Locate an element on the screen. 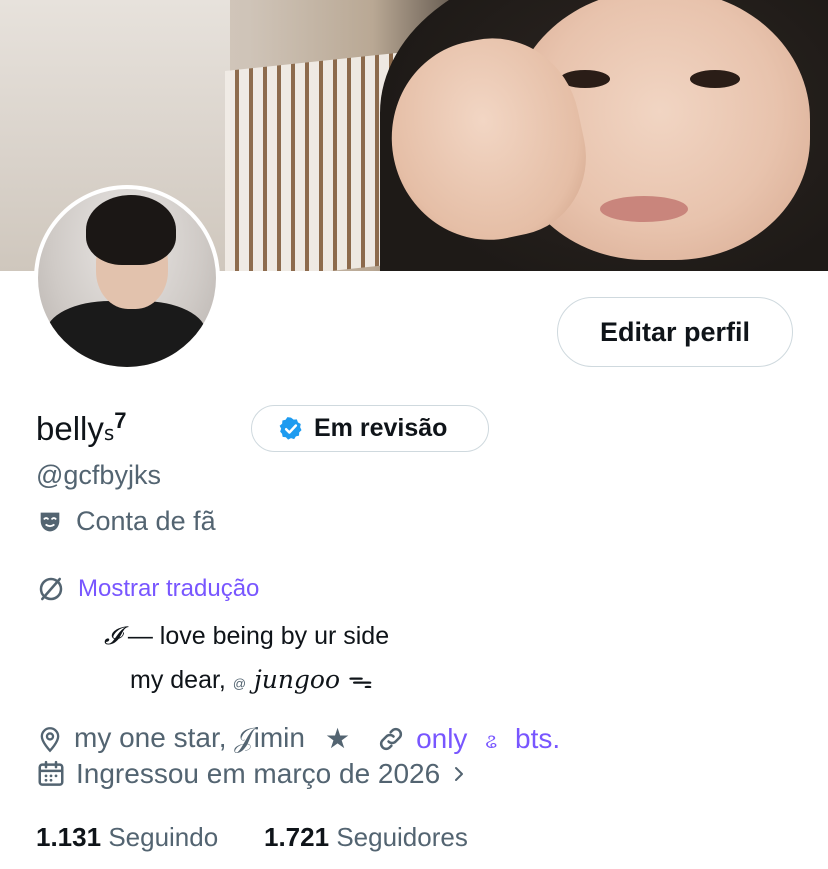 The image size is (828, 869). followers-label: Seguidores is located at coordinates (402, 837).